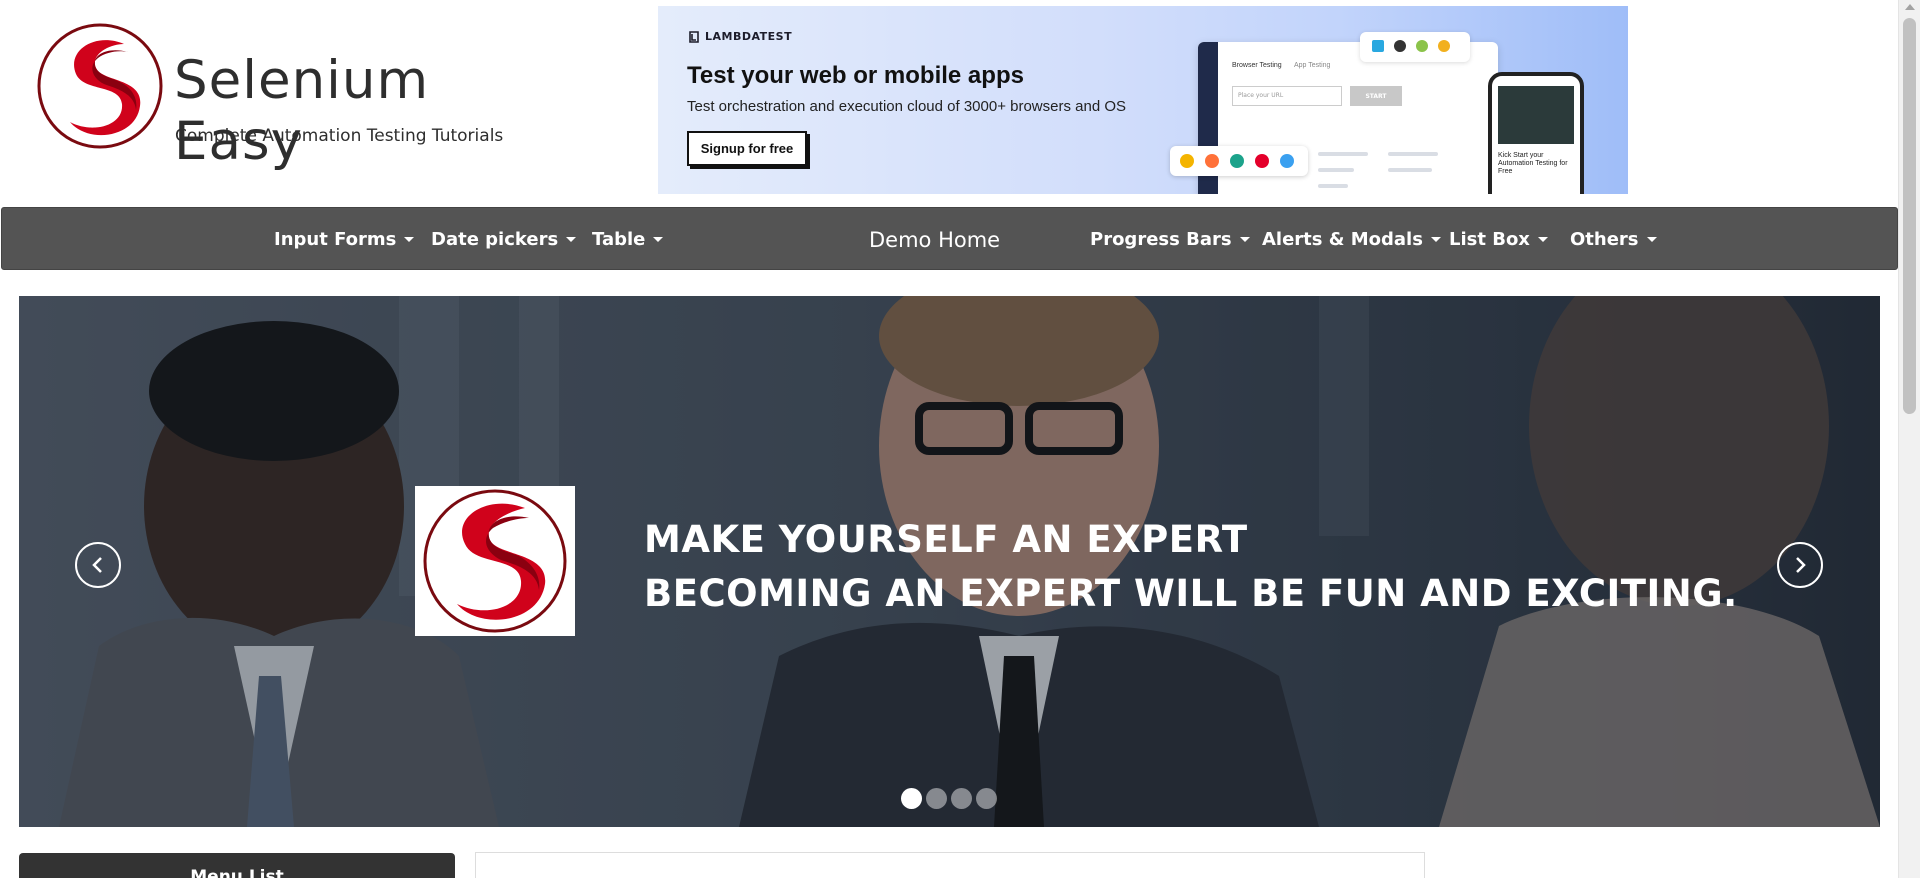 The width and height of the screenshot is (1920, 878). I want to click on carousel-prev-button, so click(98, 565).